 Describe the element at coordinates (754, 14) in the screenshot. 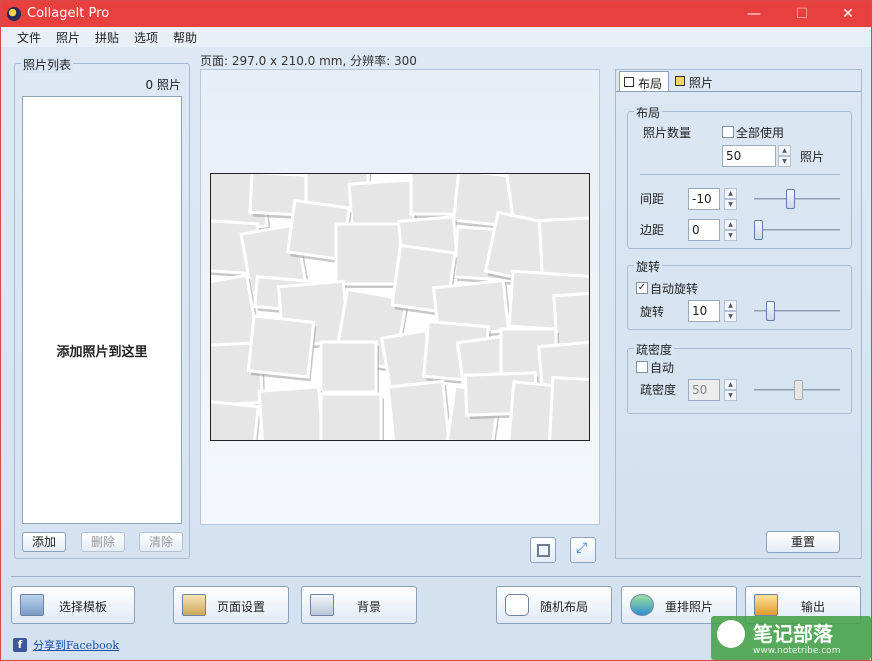

I see `minimize-button: —` at that location.